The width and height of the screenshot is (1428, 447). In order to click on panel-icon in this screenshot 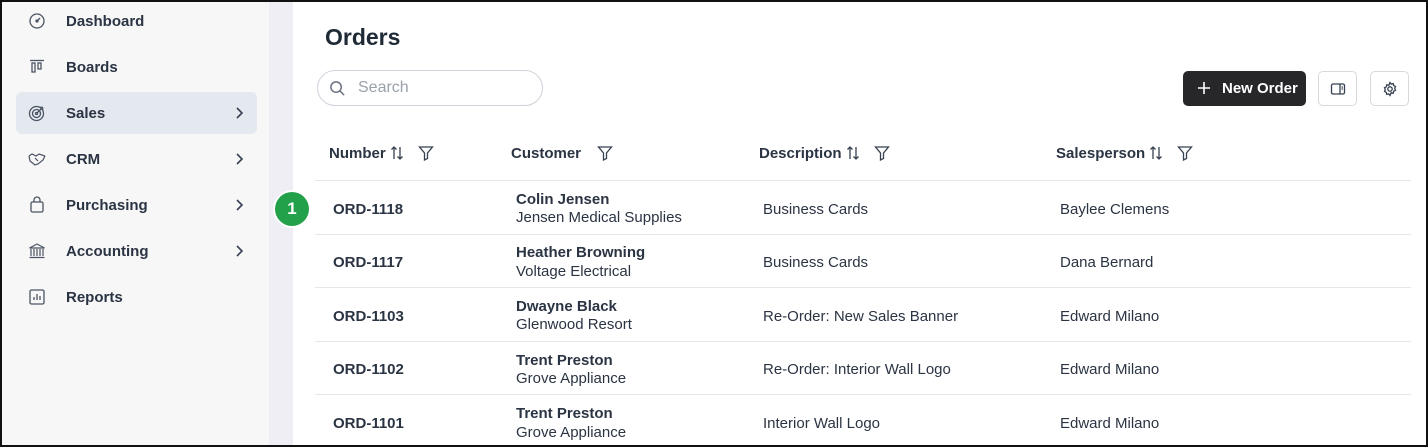, I will do `click(1338, 89)`.